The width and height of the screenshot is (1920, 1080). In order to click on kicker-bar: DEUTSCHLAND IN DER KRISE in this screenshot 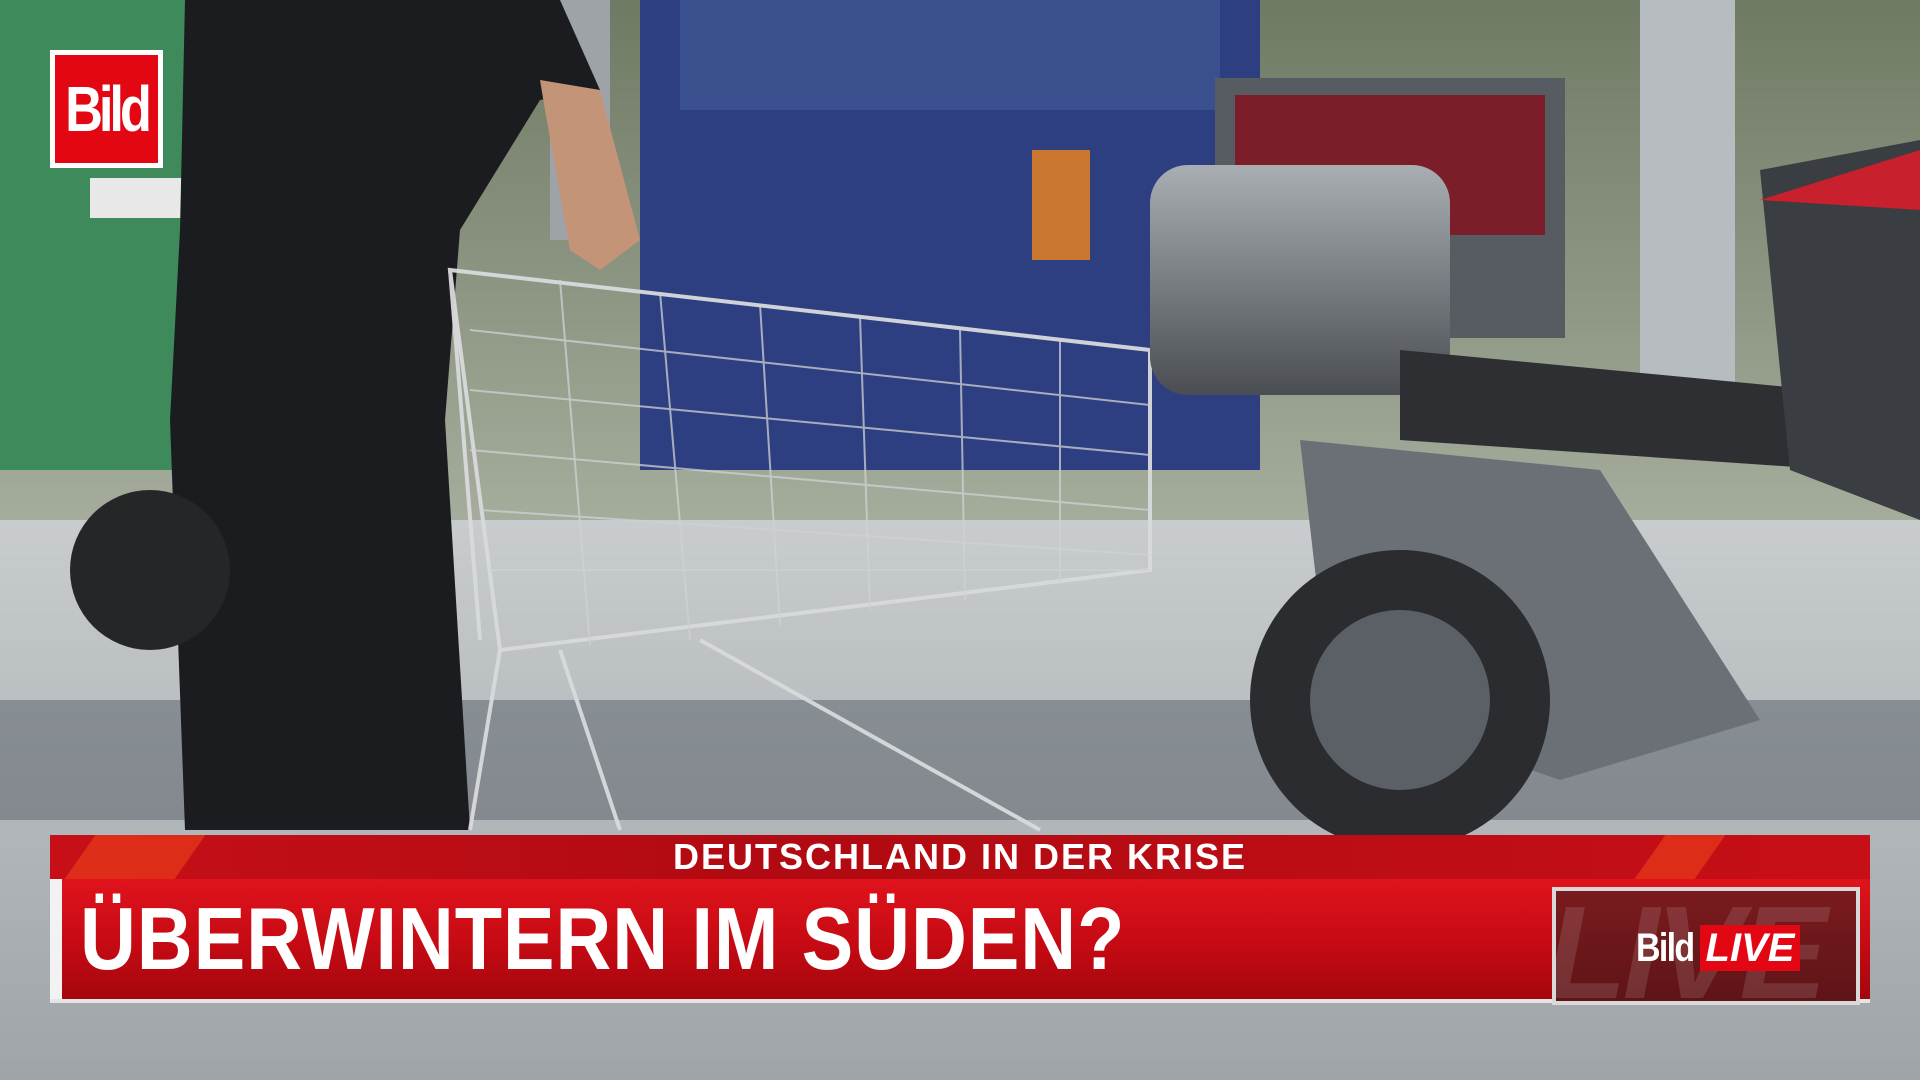, I will do `click(960, 859)`.